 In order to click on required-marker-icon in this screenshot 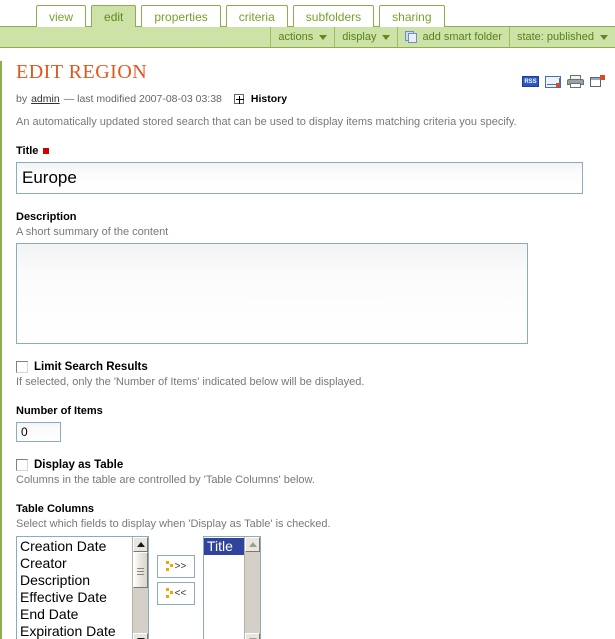, I will do `click(46, 151)`.